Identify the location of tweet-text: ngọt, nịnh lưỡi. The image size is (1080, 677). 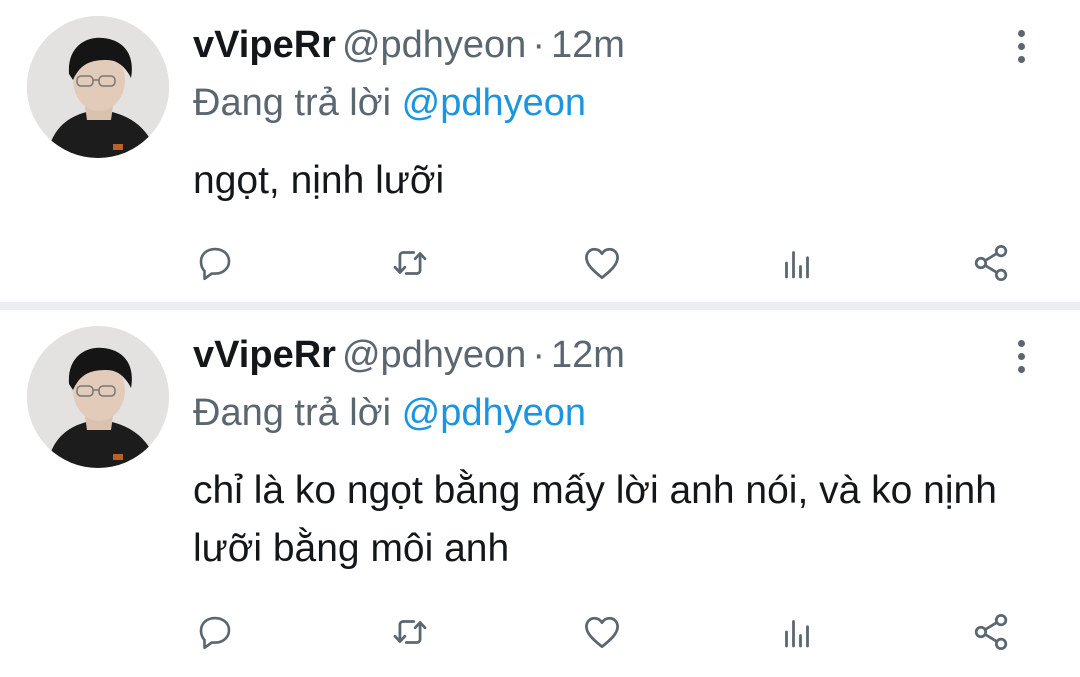
(319, 180).